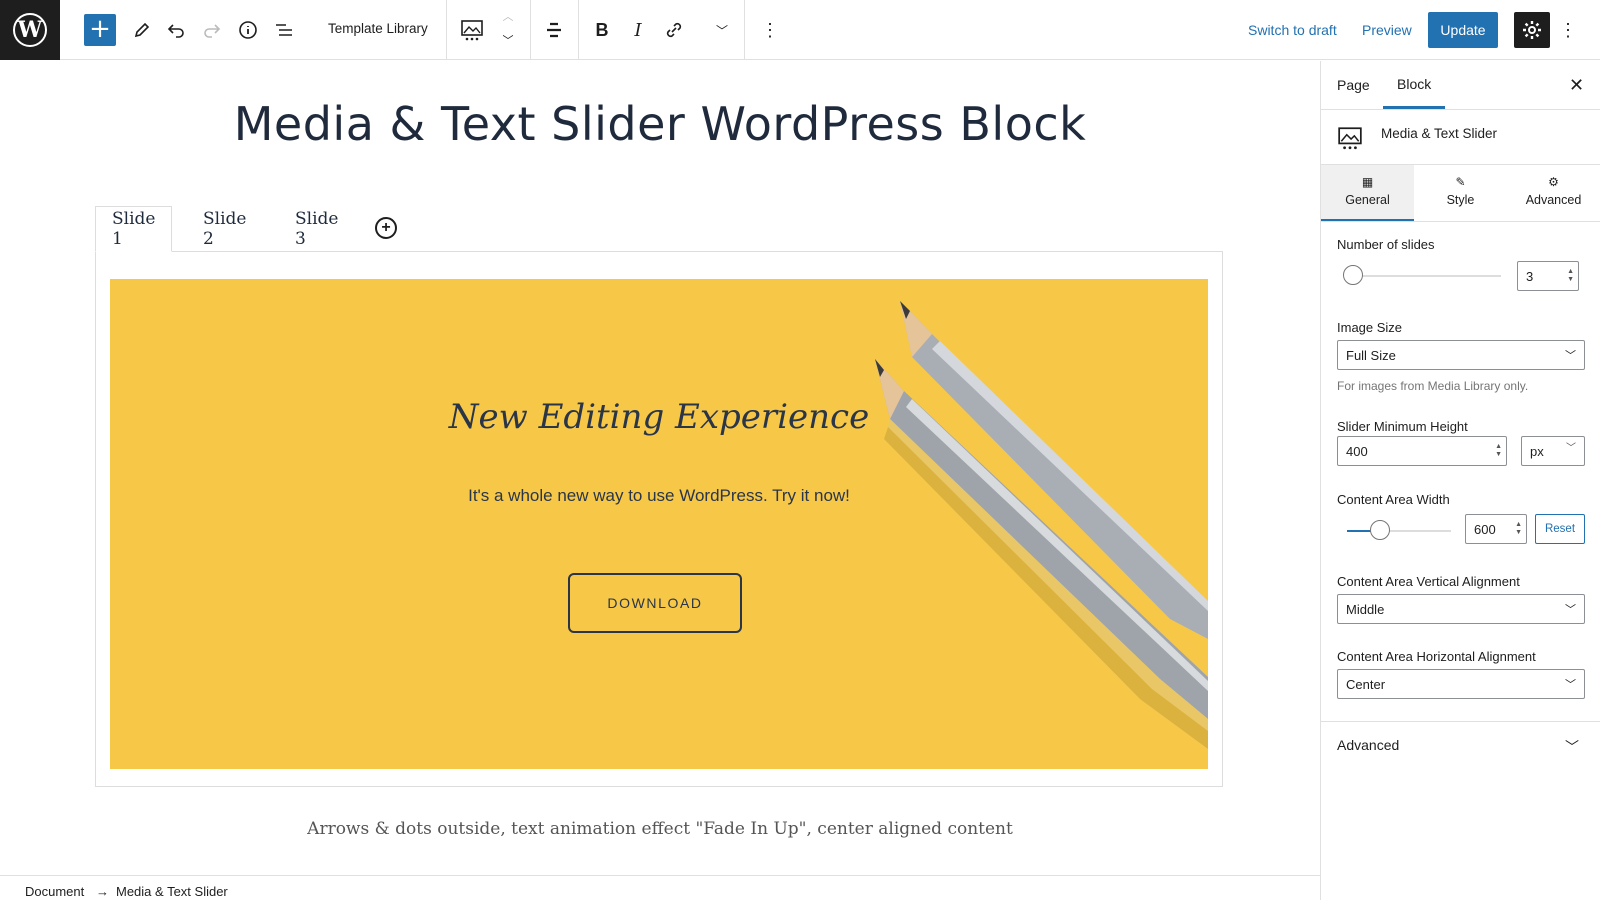 The height and width of the screenshot is (900, 1600). Describe the element at coordinates (1402, 426) in the screenshot. I see `slider-min-height-label: Slider Minimum Height` at that location.